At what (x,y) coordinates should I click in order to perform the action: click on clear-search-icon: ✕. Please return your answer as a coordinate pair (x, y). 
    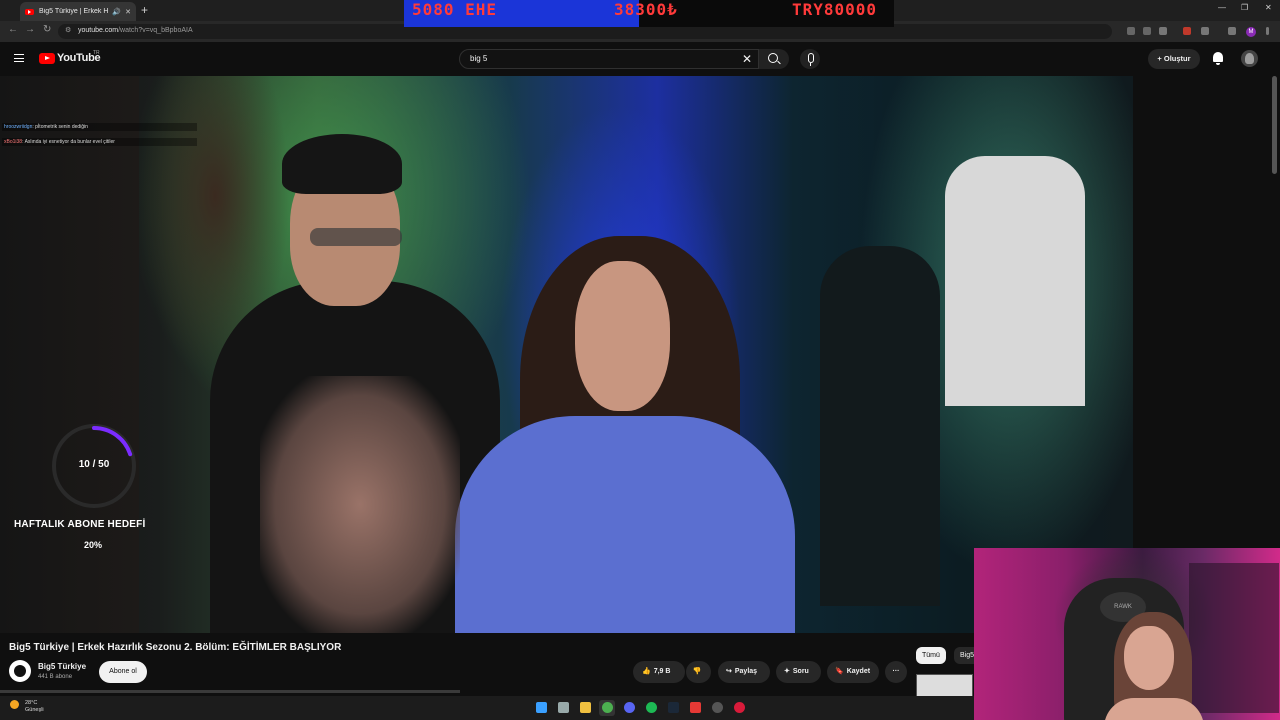
    Looking at the image, I should click on (747, 59).